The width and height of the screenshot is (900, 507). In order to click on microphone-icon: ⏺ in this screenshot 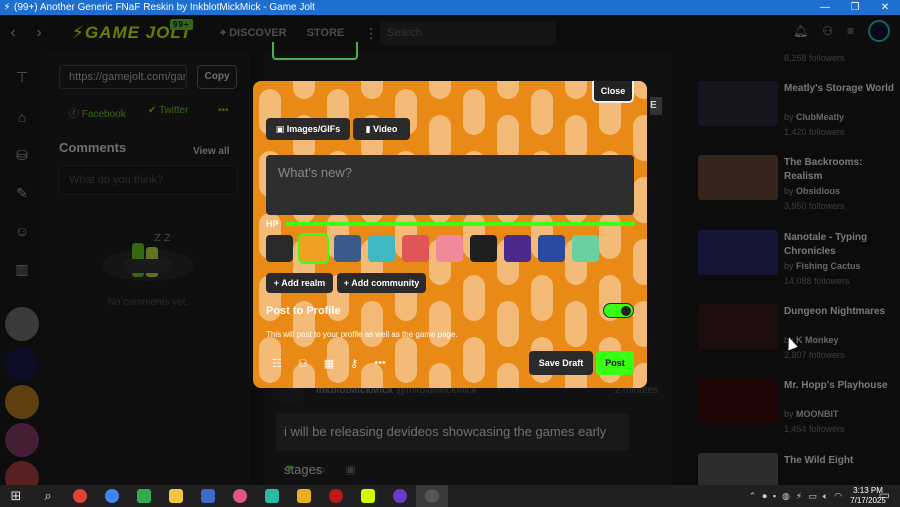, I will do `click(764, 496)`.